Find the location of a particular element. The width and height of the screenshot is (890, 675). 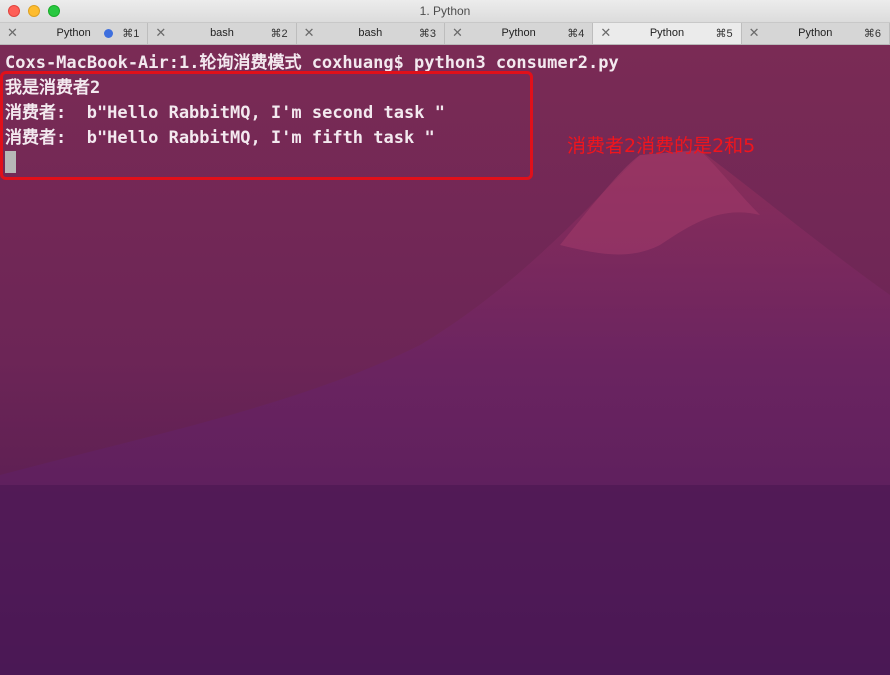

tab-shortcut: ⌘1 is located at coordinates (131, 34).